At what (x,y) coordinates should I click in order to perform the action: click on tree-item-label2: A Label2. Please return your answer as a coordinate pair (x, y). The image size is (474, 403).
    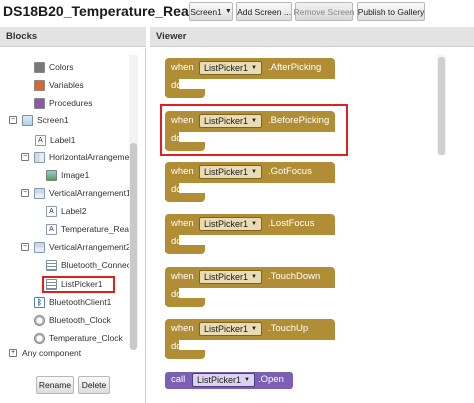
    Looking at the image, I should click on (66, 211).